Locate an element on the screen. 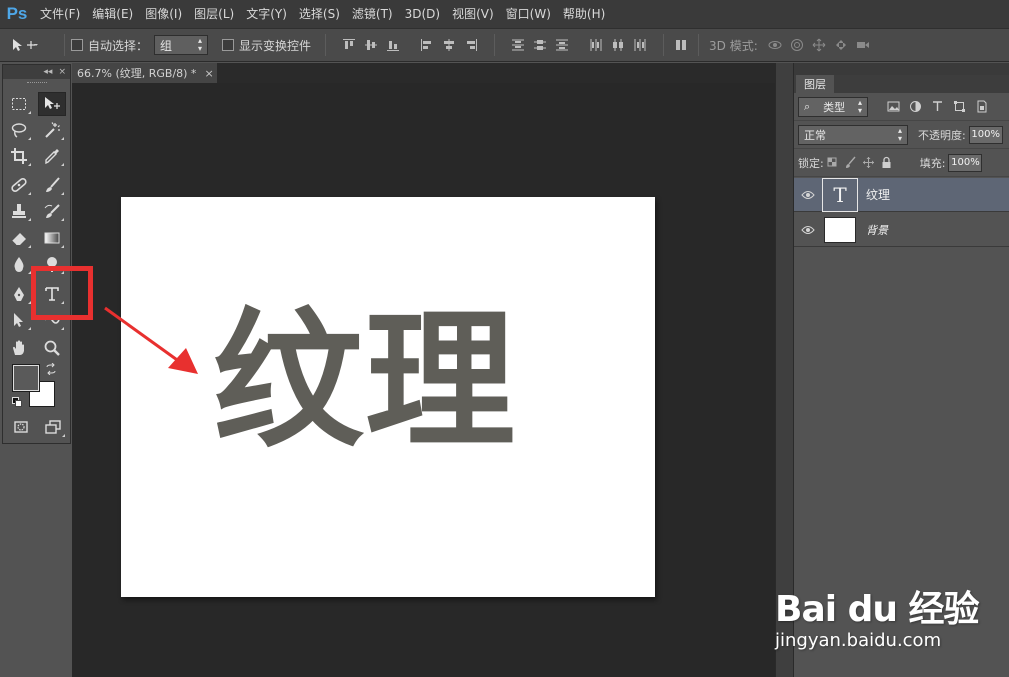 The width and height of the screenshot is (1009, 677). distribute-hcenter-icon is located at coordinates (618, 45).